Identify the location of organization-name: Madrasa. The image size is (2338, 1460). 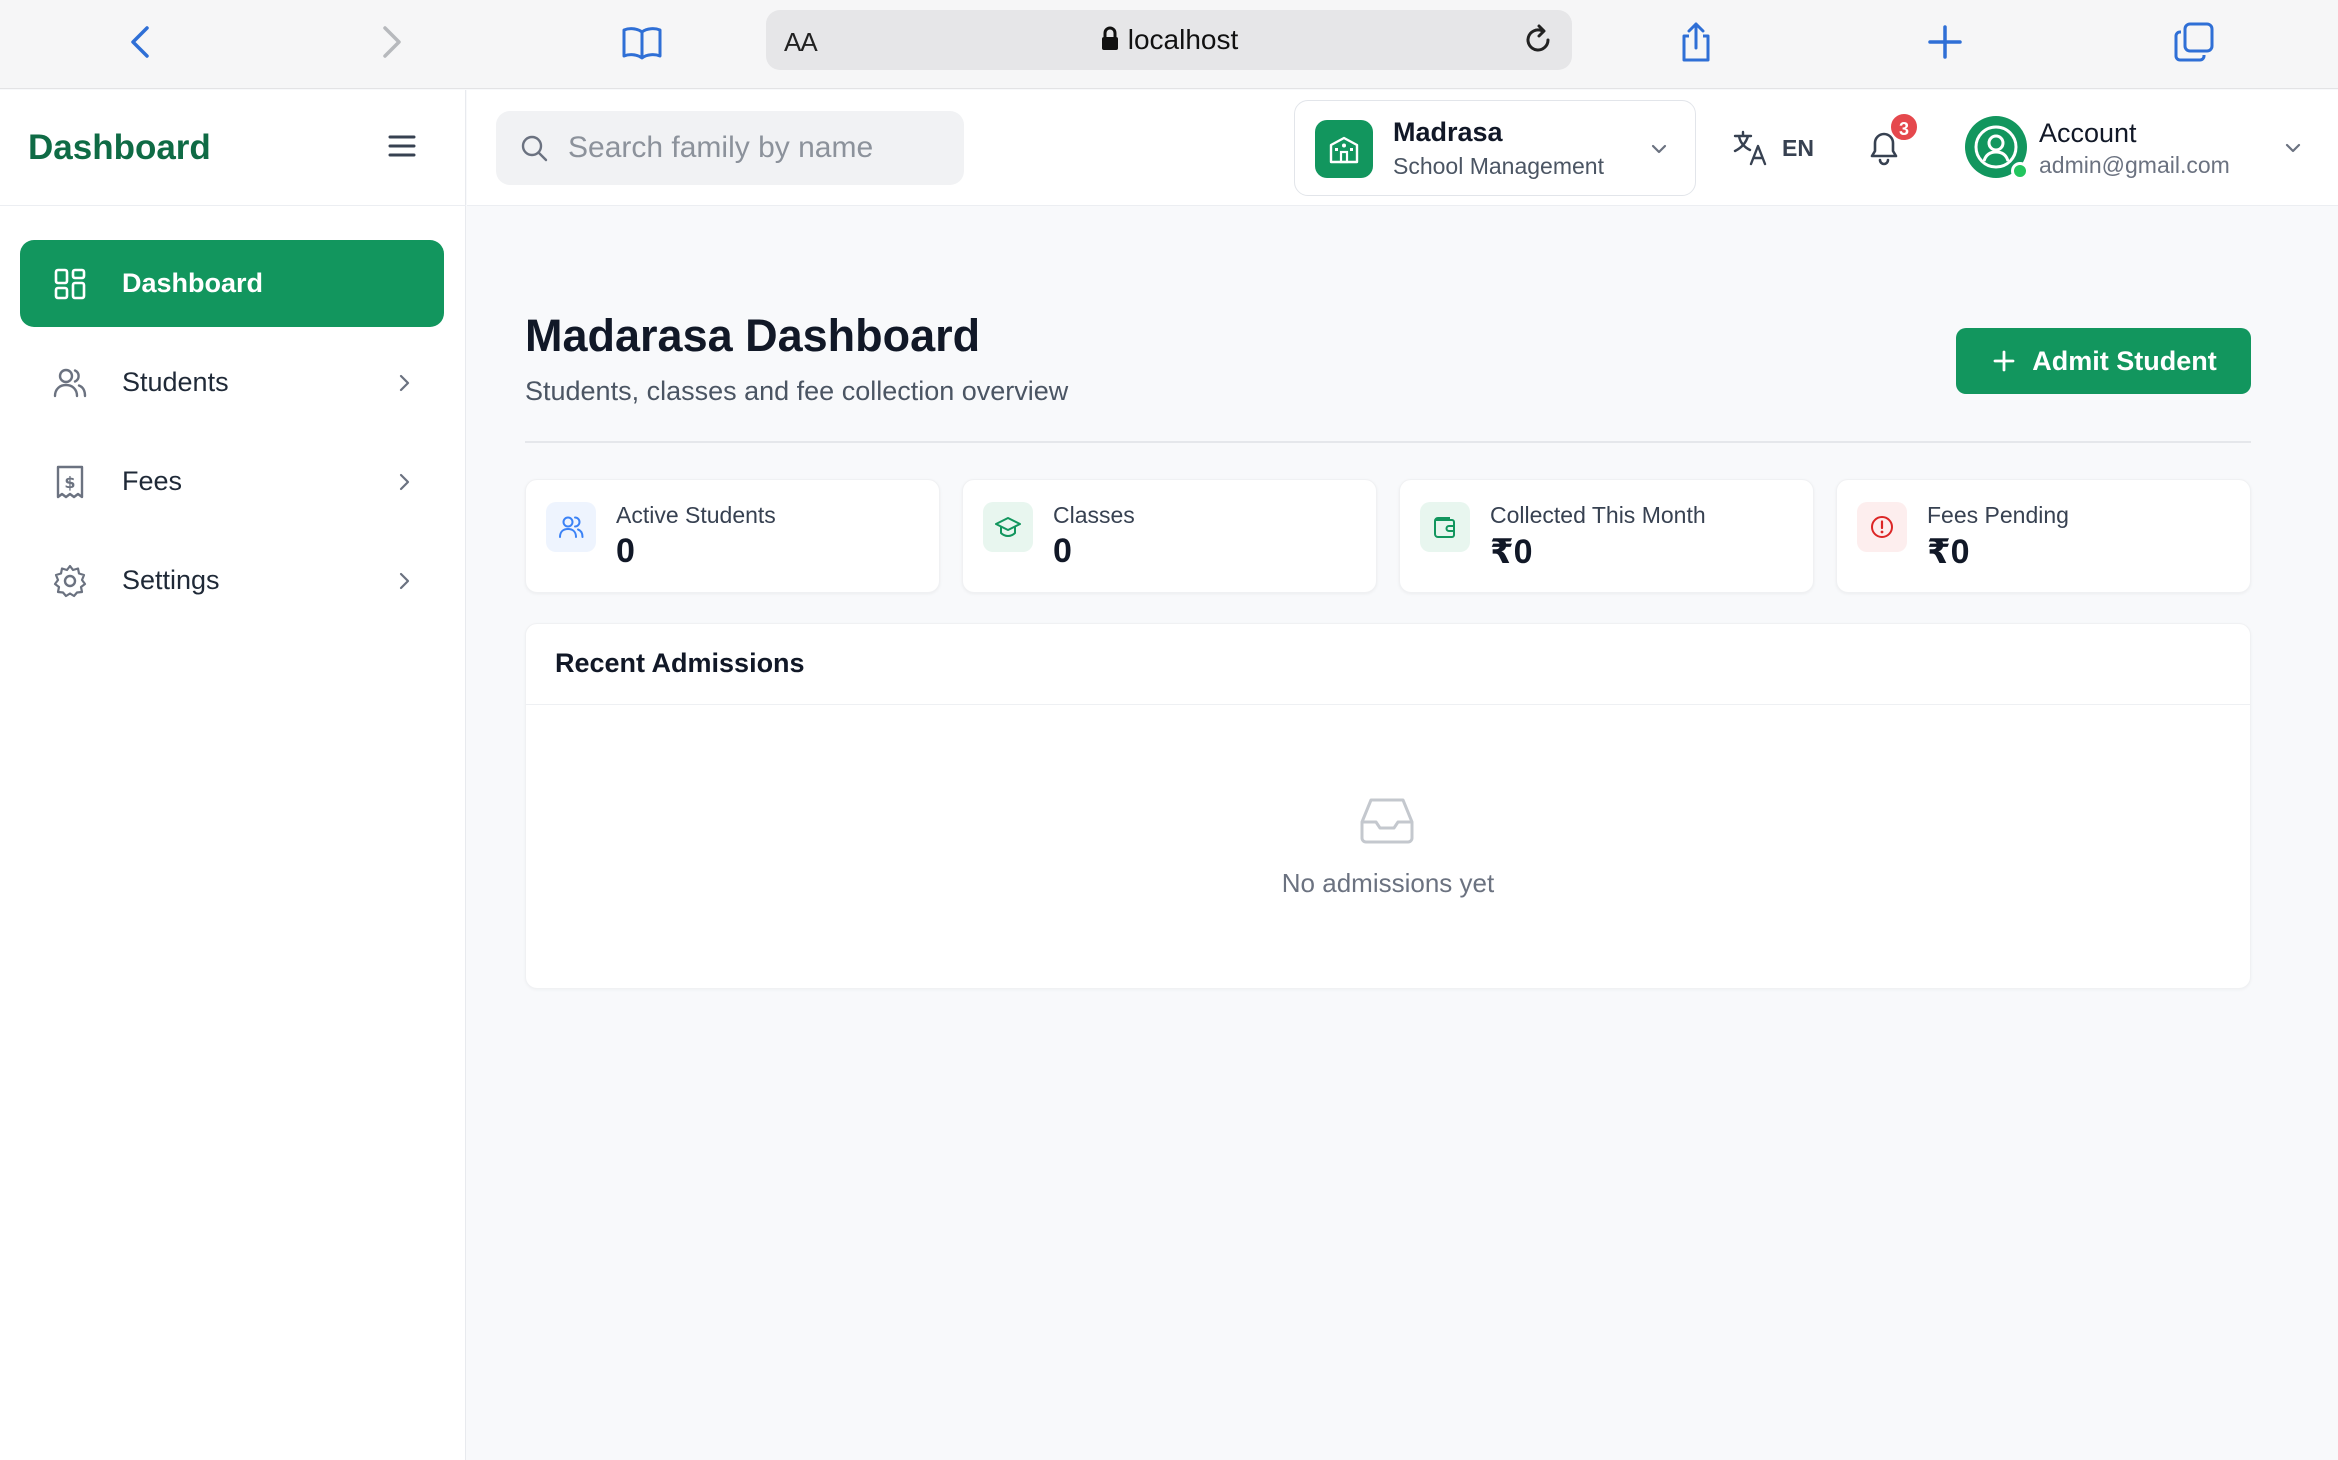
(1448, 132).